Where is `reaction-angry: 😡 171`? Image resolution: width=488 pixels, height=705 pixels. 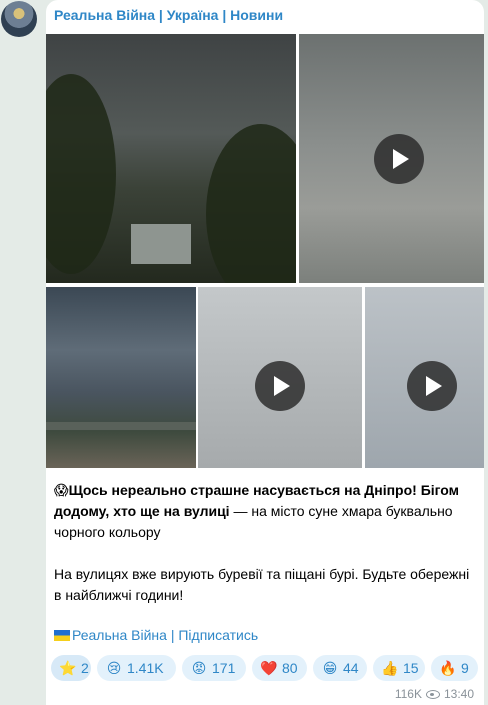
reaction-angry: 😡 171 is located at coordinates (214, 668).